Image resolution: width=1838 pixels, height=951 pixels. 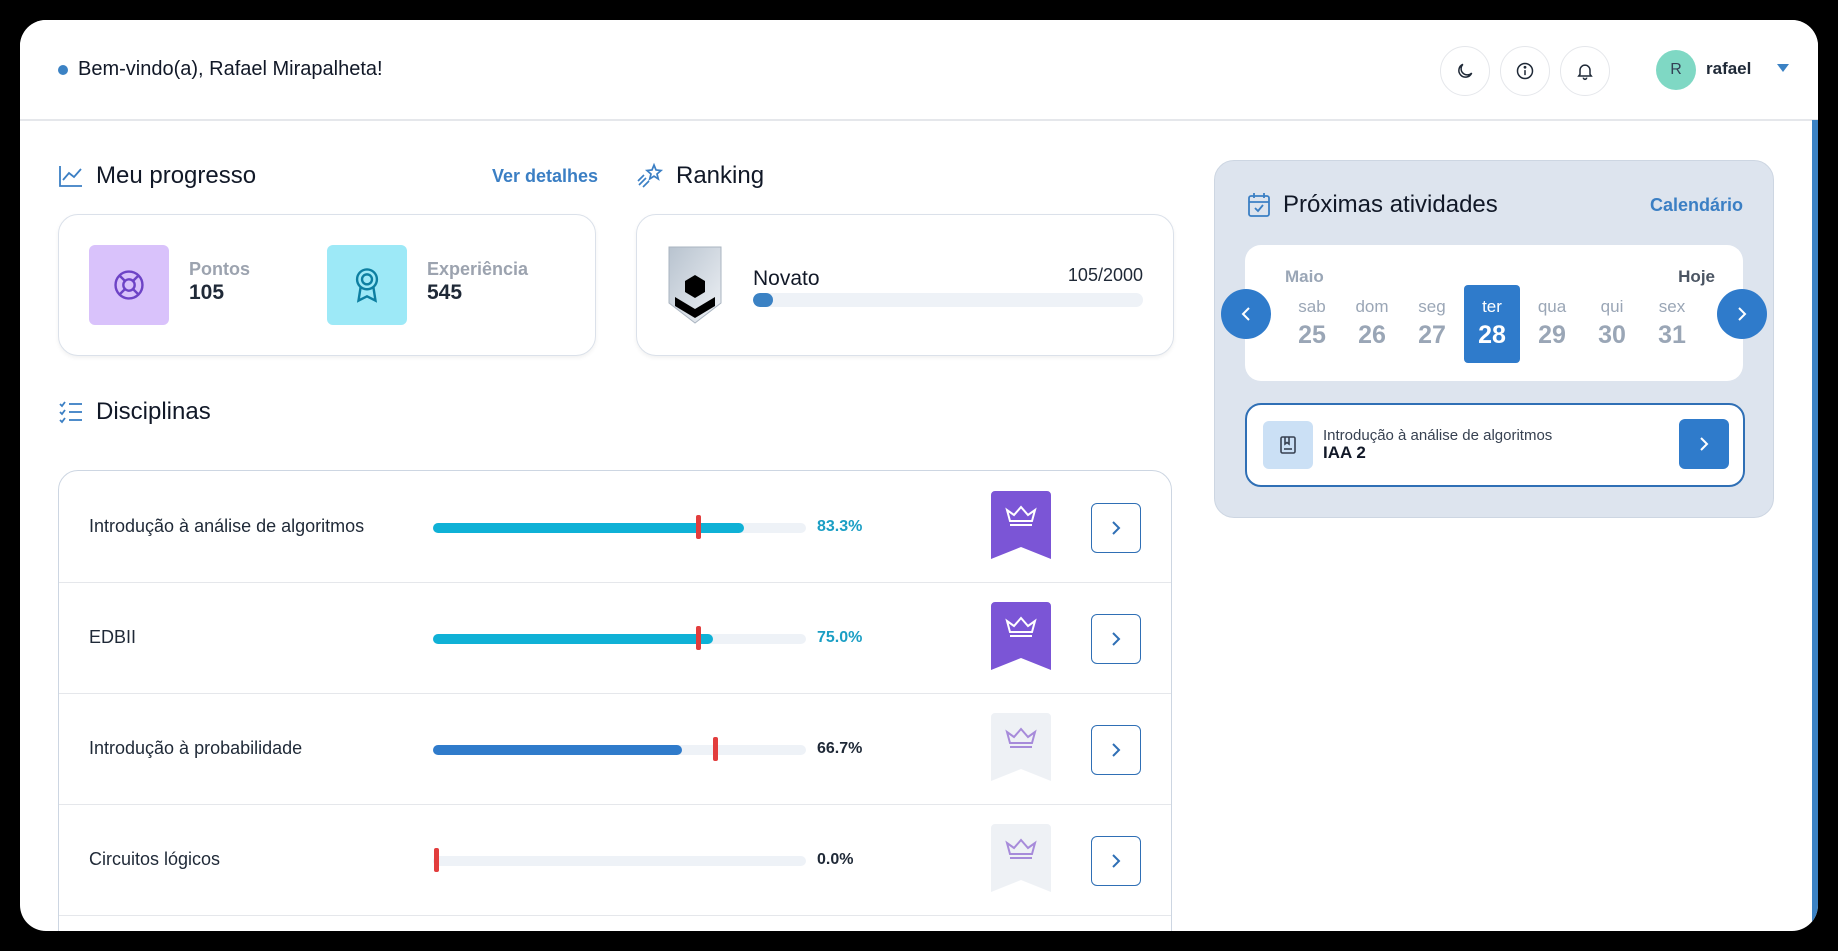 I want to click on calendar-check-icon, so click(x=1259, y=205).